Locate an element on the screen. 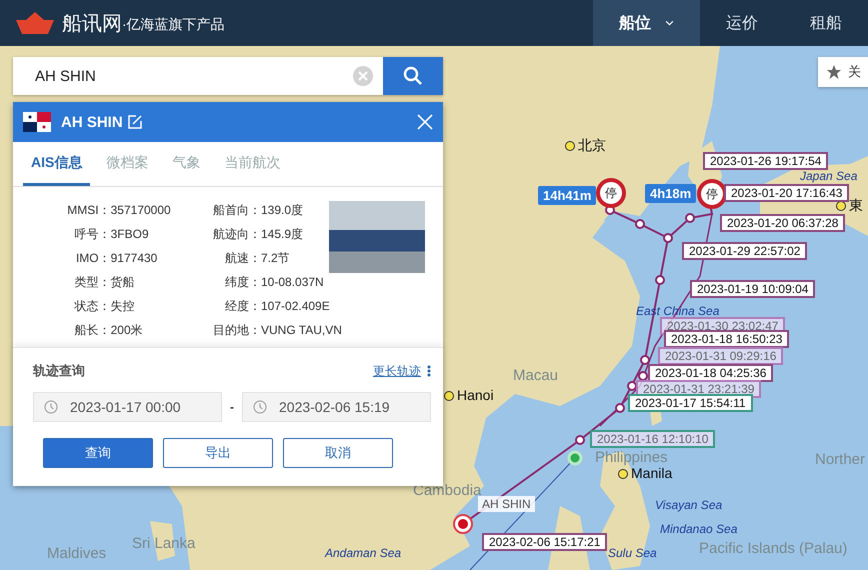  action-button: 导出 is located at coordinates (218, 453).